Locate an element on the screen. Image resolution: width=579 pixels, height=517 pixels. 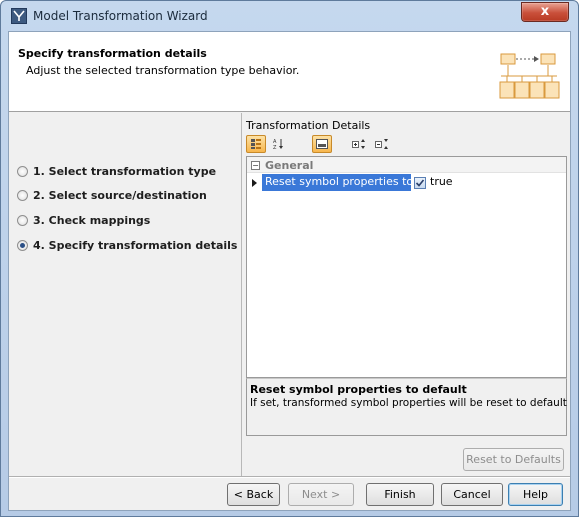
step-specify-transformation-details: 4. Specify transformation details is located at coordinates (127, 245).